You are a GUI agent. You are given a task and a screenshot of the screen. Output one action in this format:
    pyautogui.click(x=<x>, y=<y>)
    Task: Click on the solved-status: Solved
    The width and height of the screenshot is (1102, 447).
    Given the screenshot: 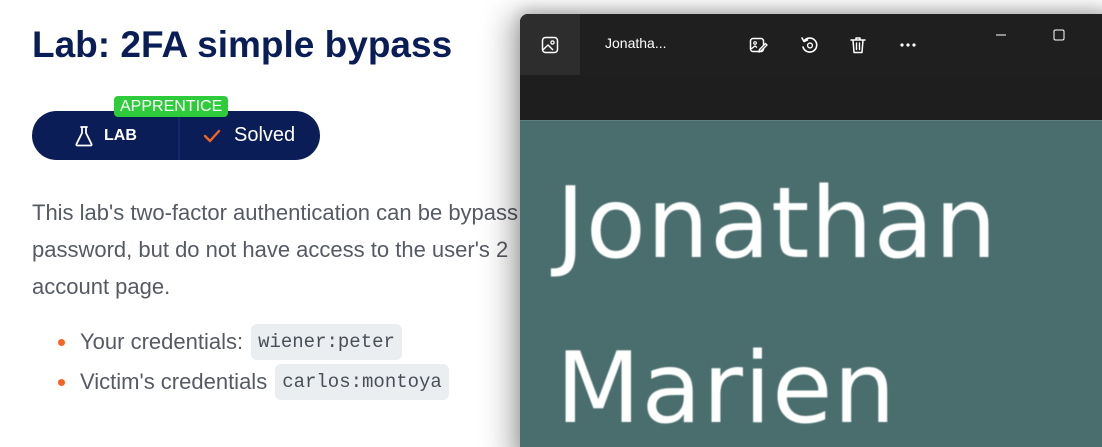 What is the action you would take?
    pyautogui.click(x=237, y=135)
    